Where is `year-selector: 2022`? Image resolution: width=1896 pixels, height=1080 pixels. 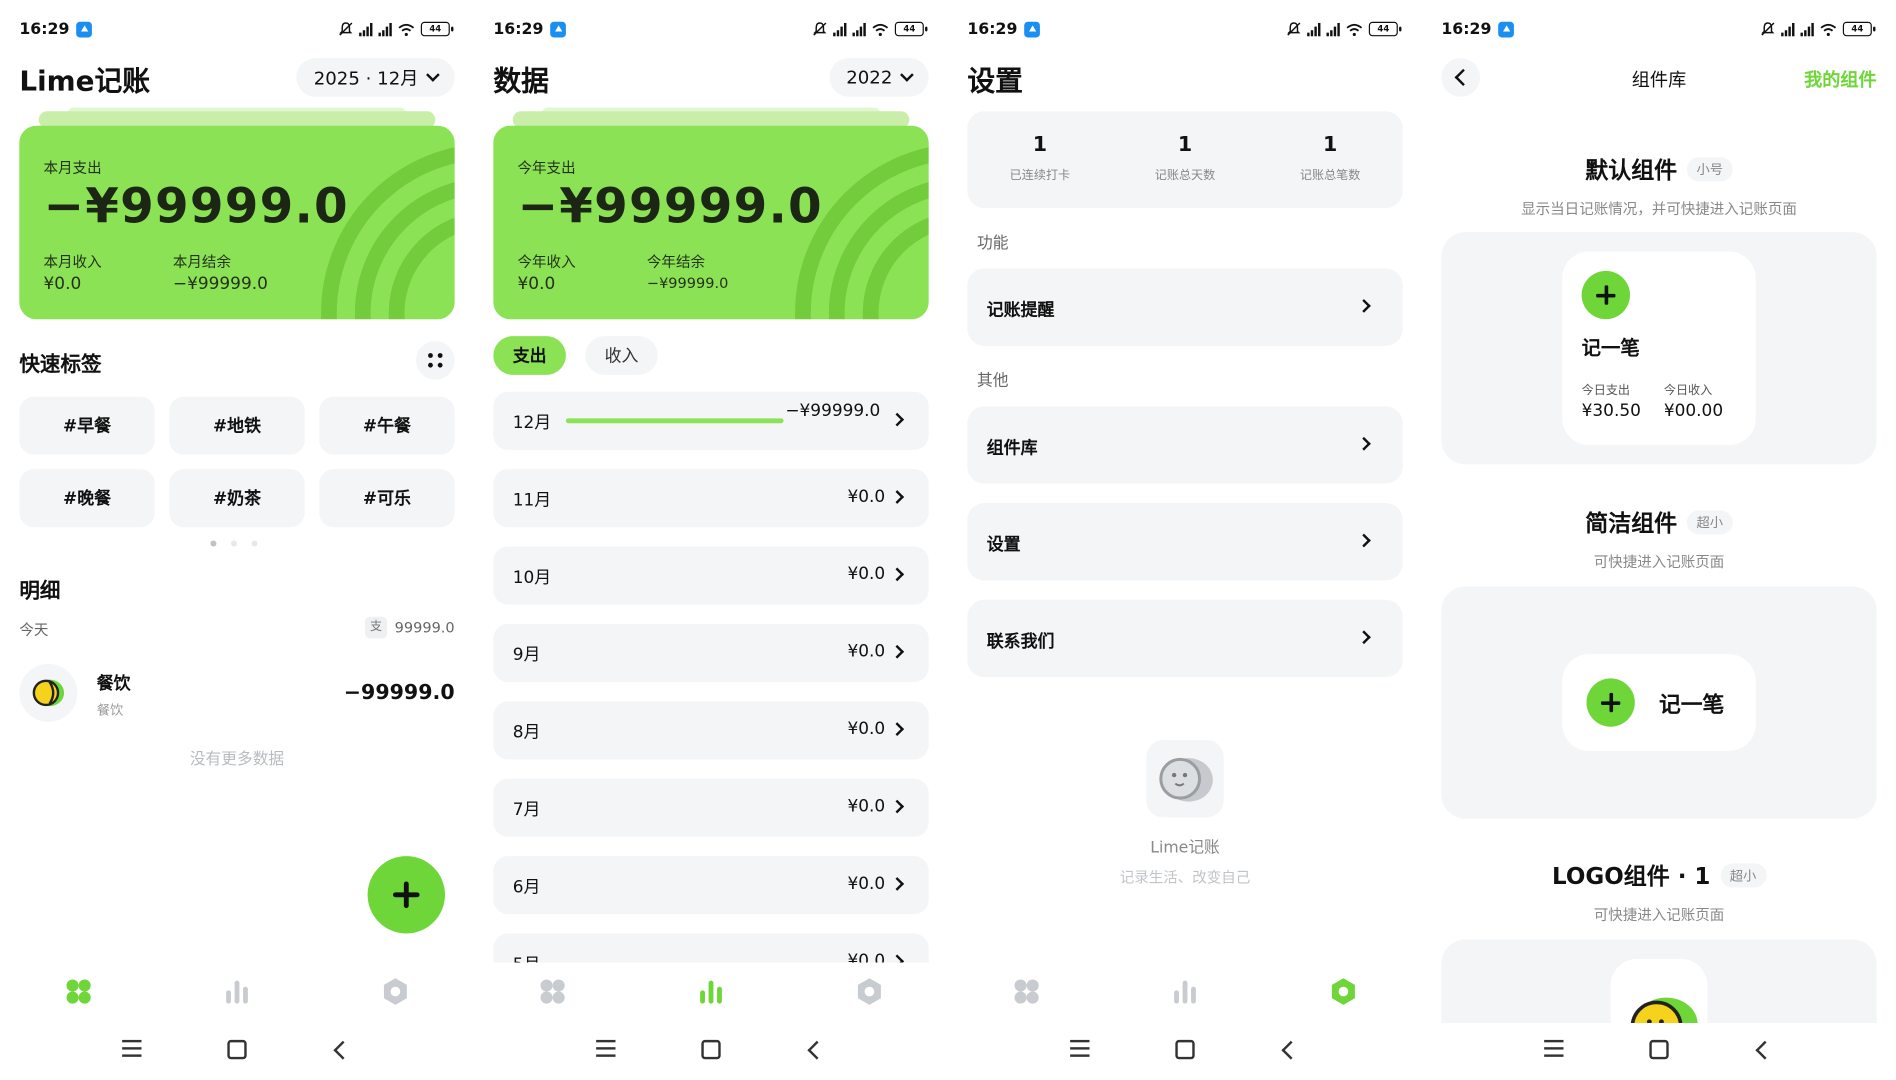 year-selector: 2022 is located at coordinates (879, 77).